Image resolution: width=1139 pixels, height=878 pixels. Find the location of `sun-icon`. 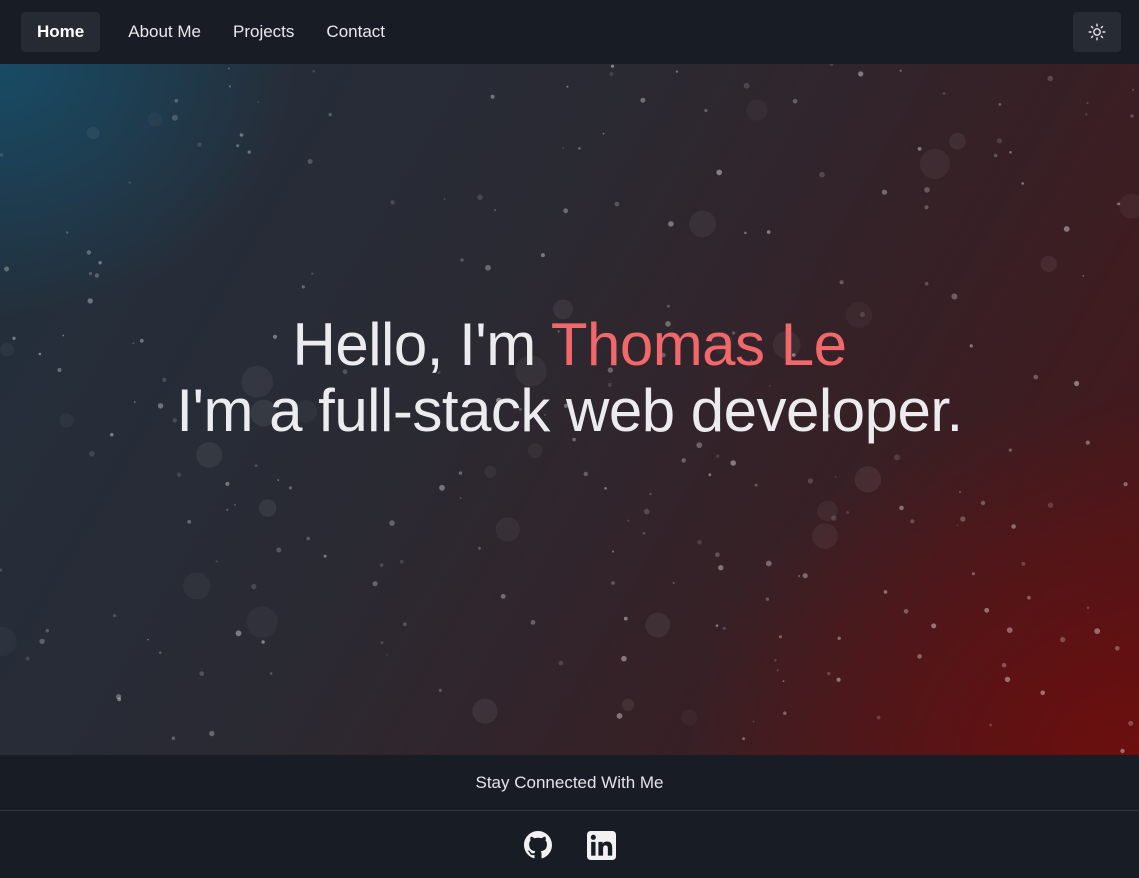

sun-icon is located at coordinates (1097, 32).